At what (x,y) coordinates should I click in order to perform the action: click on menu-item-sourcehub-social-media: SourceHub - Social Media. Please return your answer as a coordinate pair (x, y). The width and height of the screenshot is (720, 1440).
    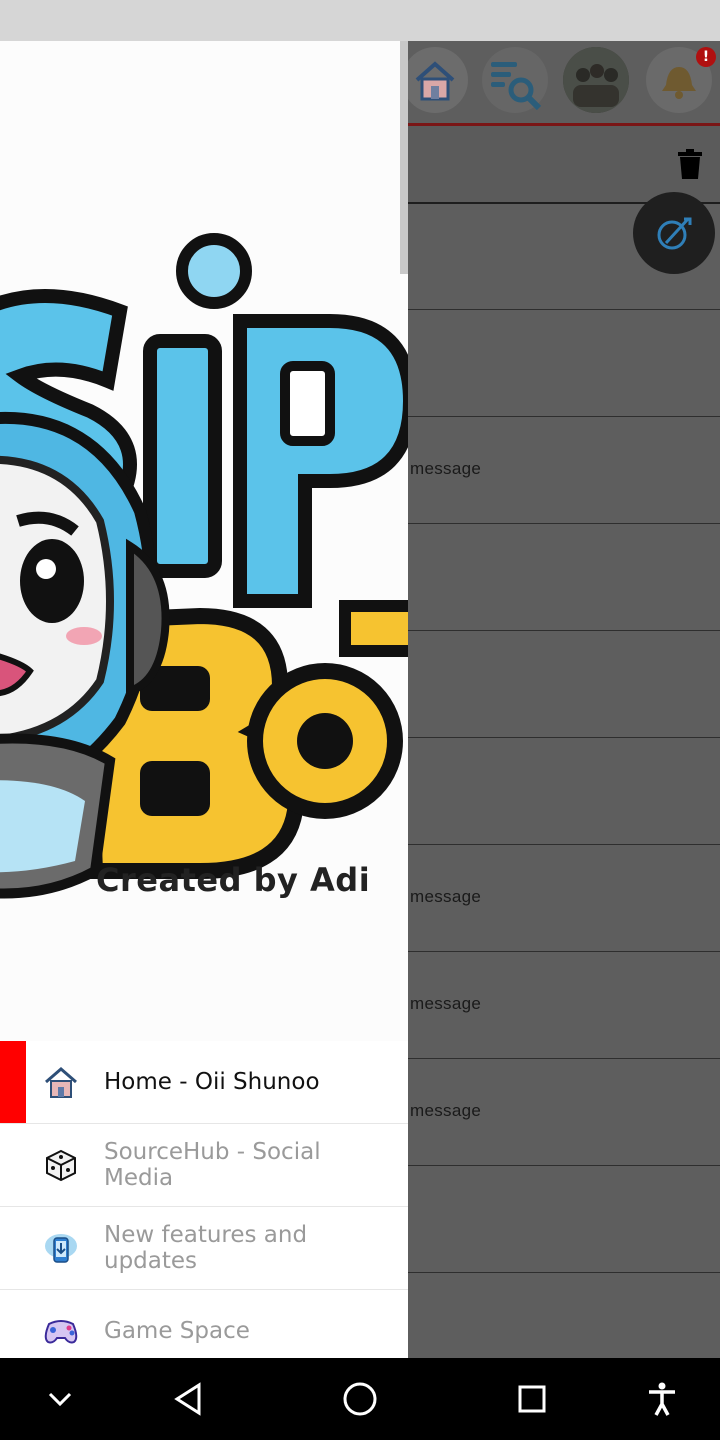
    Looking at the image, I should click on (204, 1165).